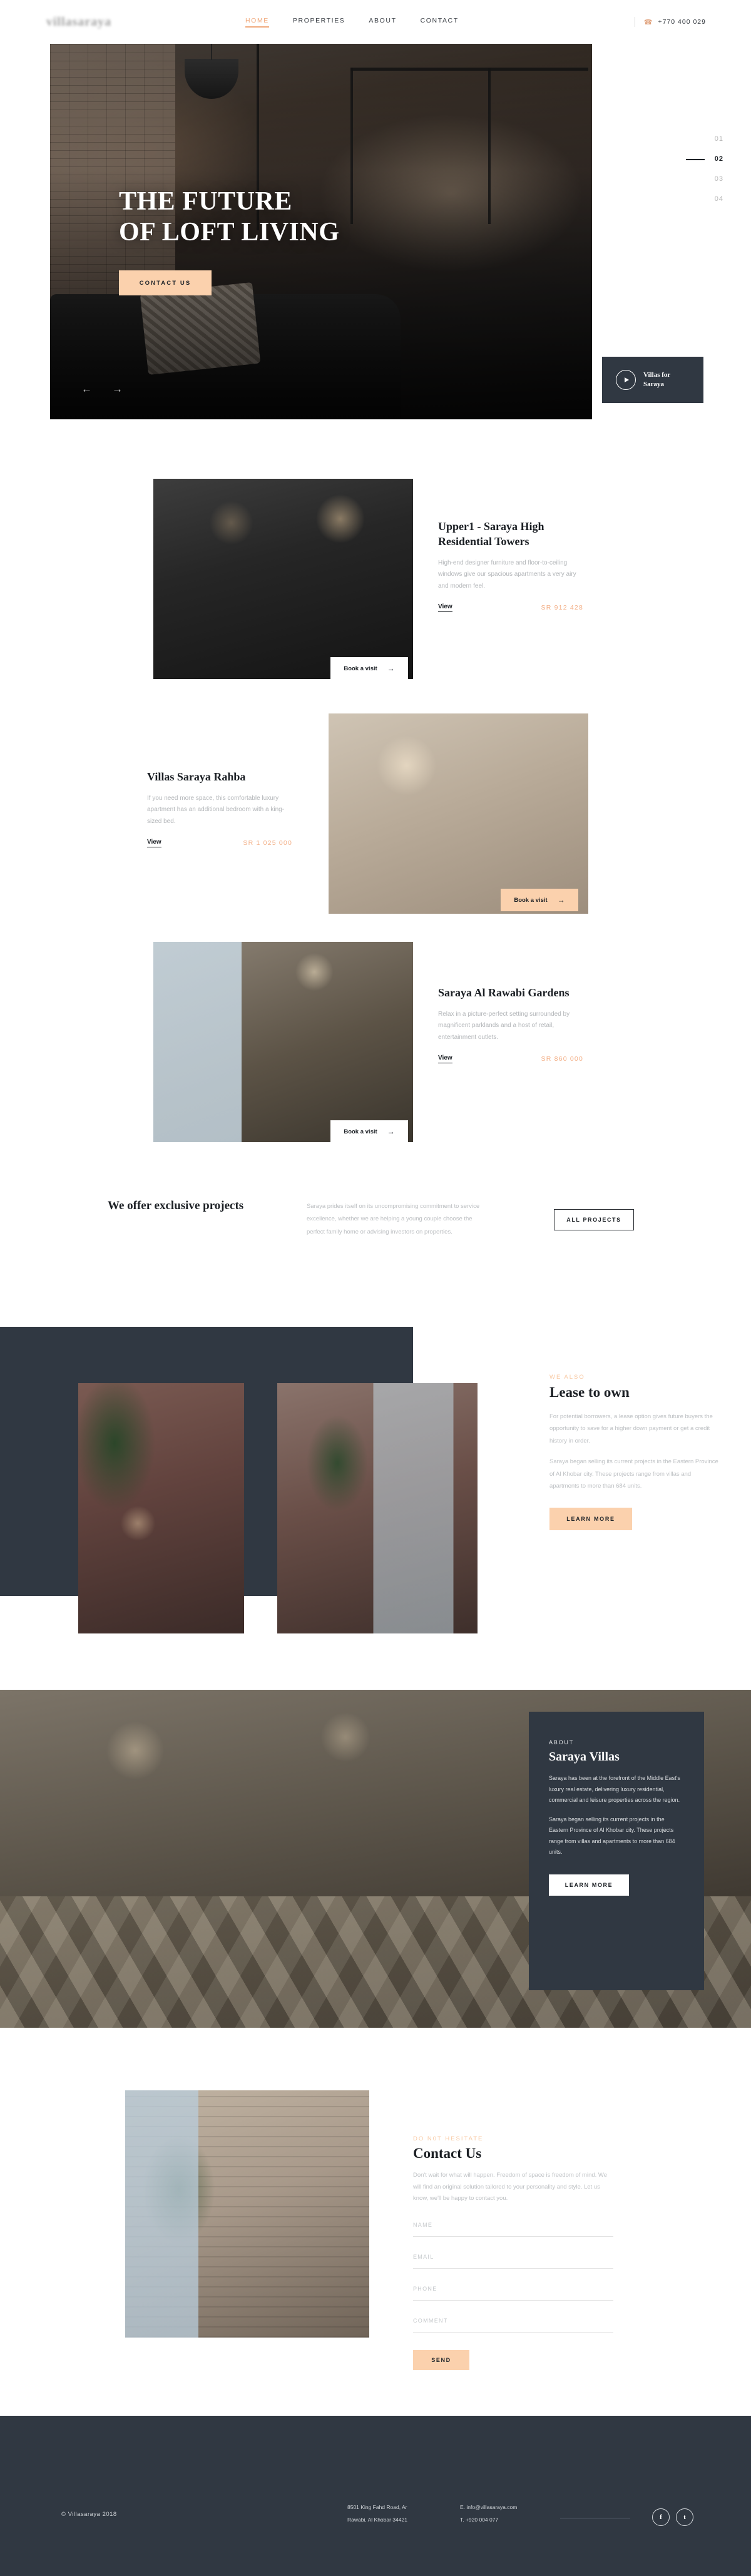  I want to click on footer-phone: T. +920 004 077, so click(488, 2519).